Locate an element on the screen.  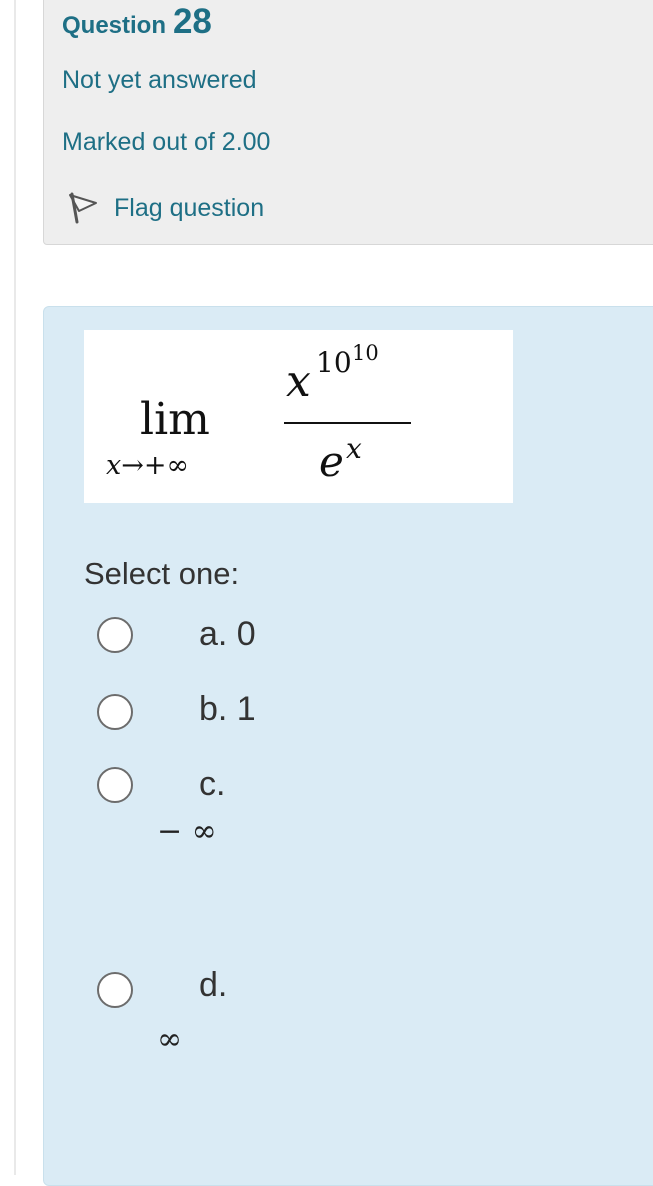
option-d-label: d. is located at coordinates (213, 985).